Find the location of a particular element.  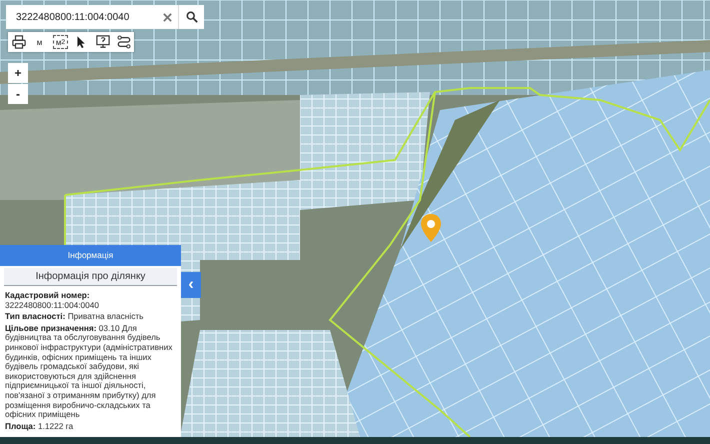

route-icon is located at coordinates (123, 42).